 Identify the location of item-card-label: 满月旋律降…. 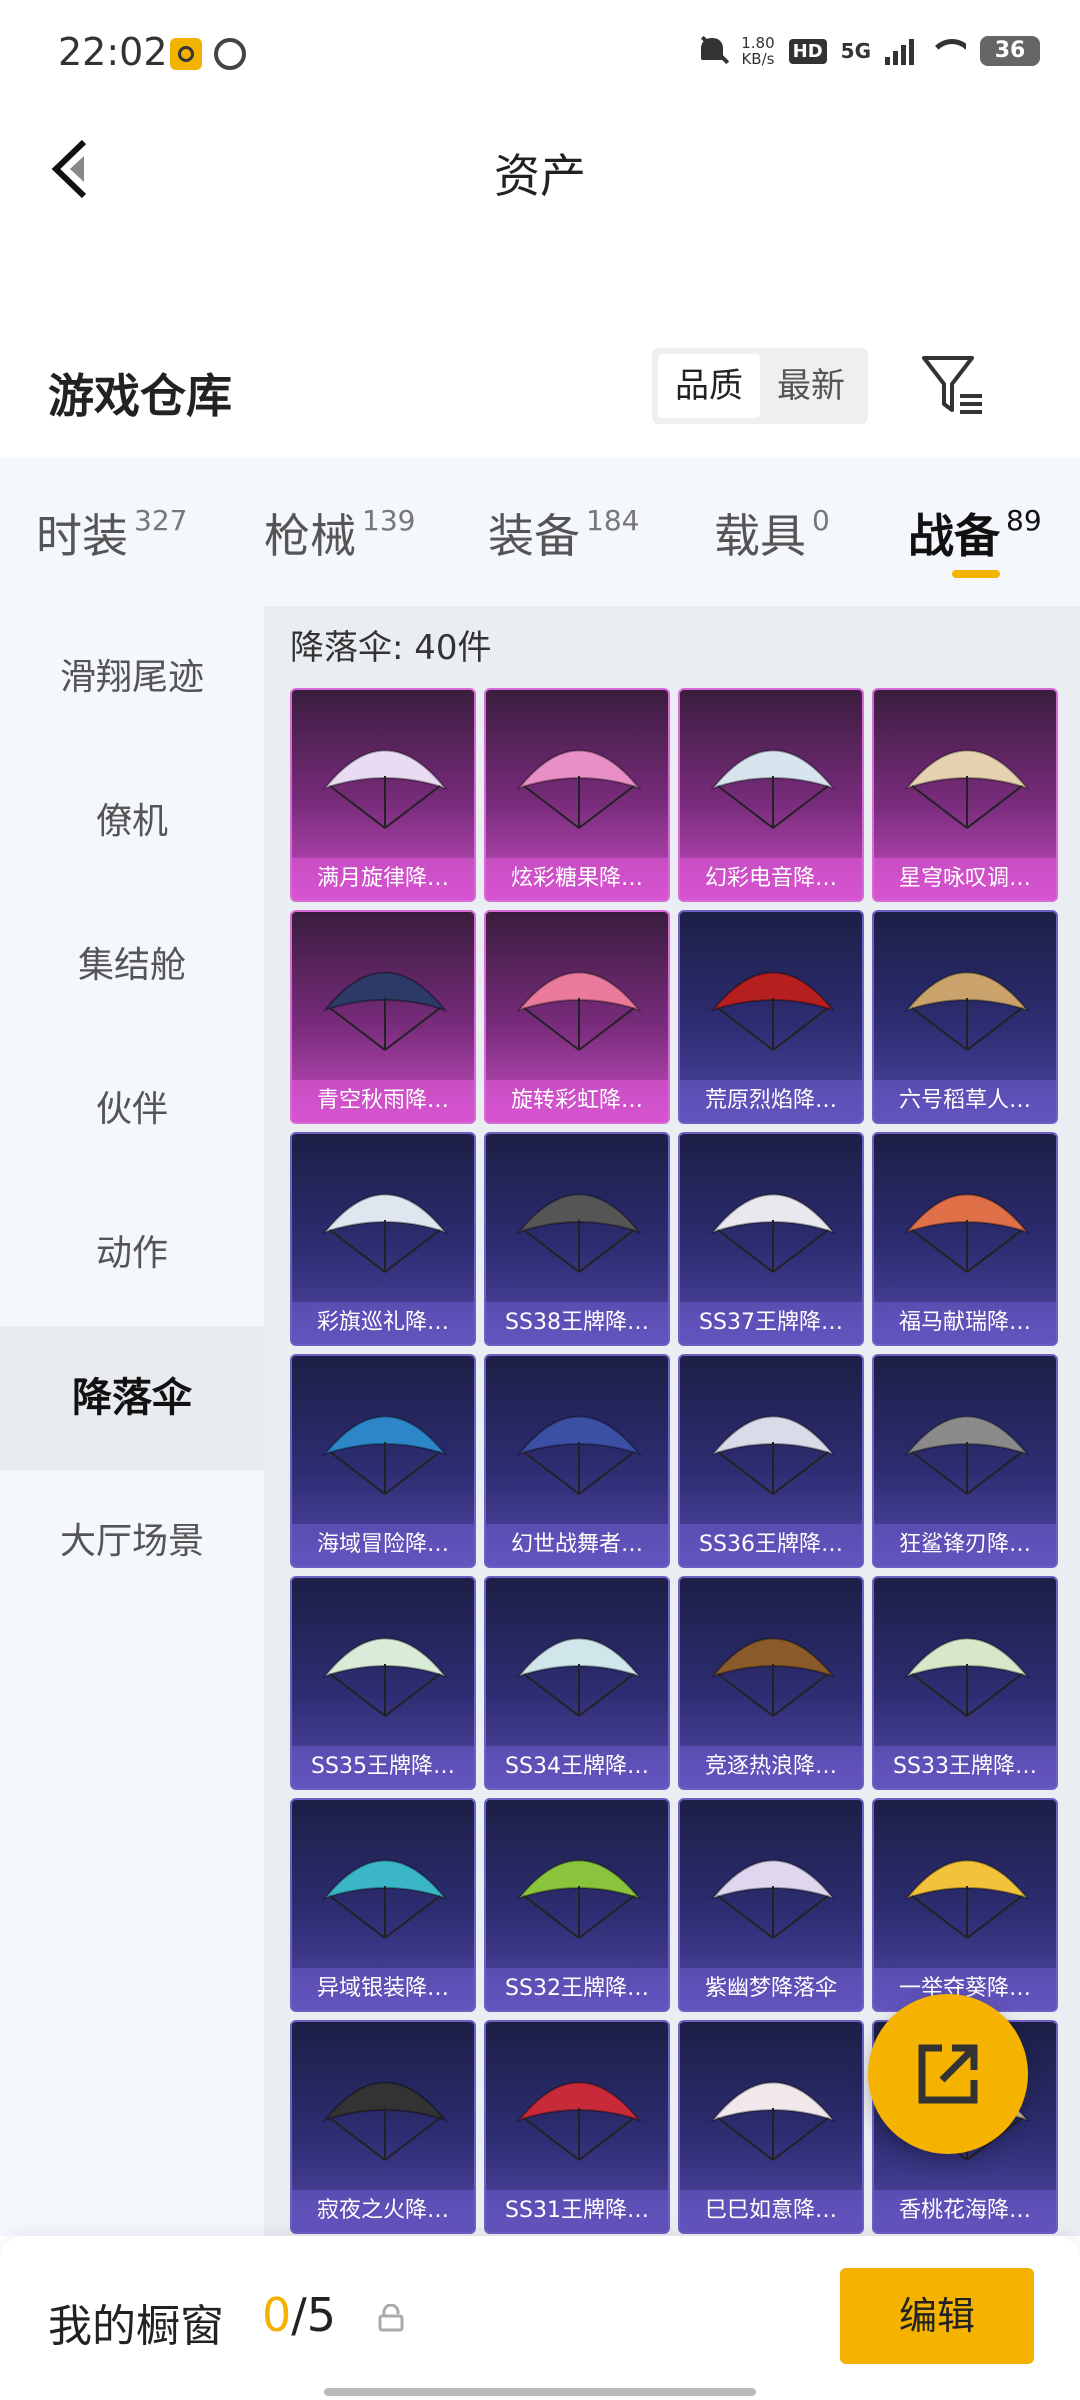
(383, 879).